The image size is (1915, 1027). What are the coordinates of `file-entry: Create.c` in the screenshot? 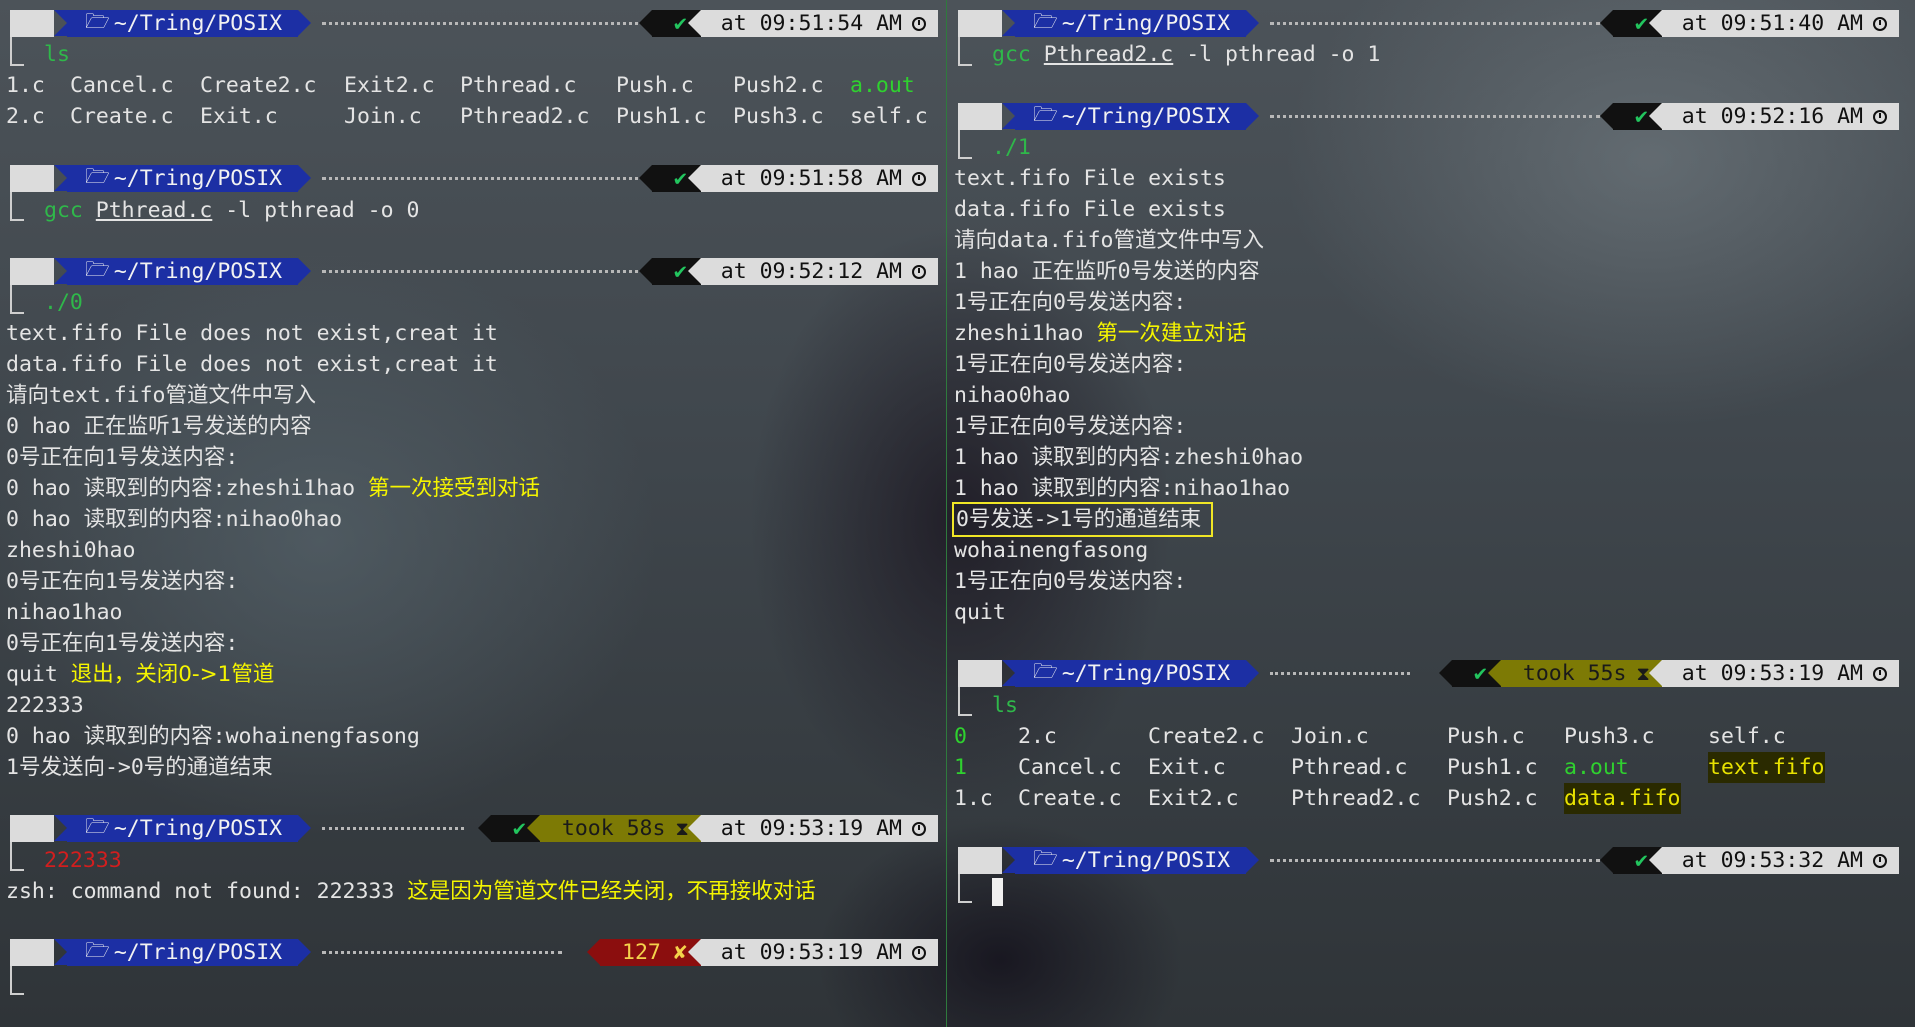 It's located at (122, 116).